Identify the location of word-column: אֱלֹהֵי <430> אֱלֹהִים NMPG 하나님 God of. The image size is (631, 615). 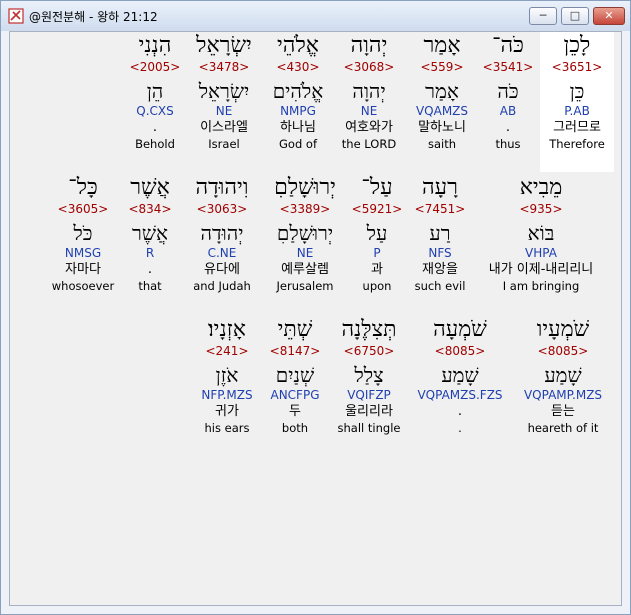
(298, 92).